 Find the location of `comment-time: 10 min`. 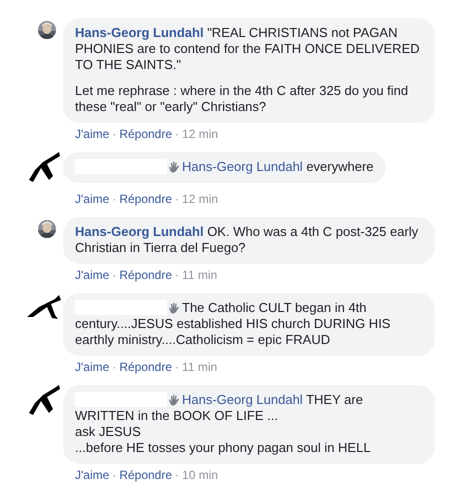

comment-time: 10 min is located at coordinates (200, 475).